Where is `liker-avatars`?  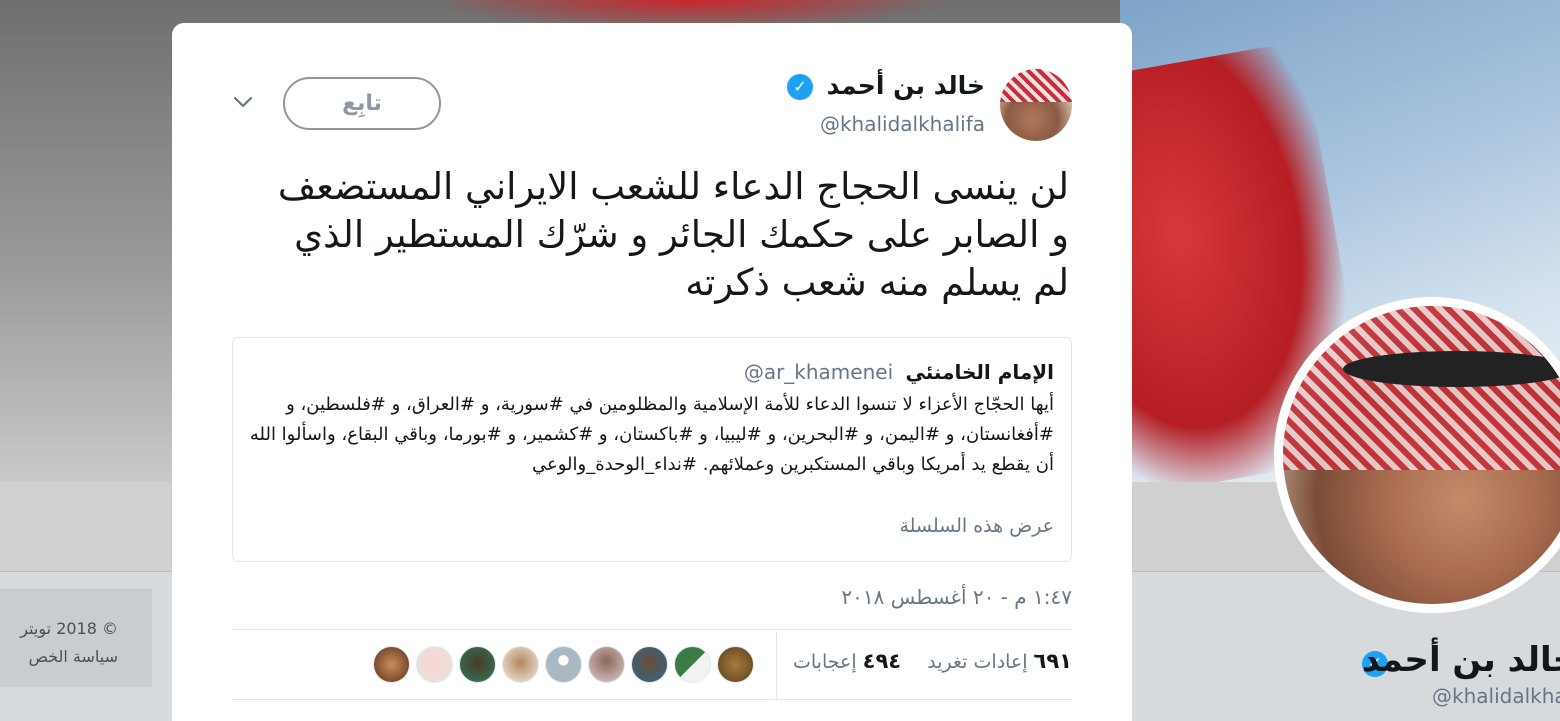 liker-avatars is located at coordinates (563, 665).